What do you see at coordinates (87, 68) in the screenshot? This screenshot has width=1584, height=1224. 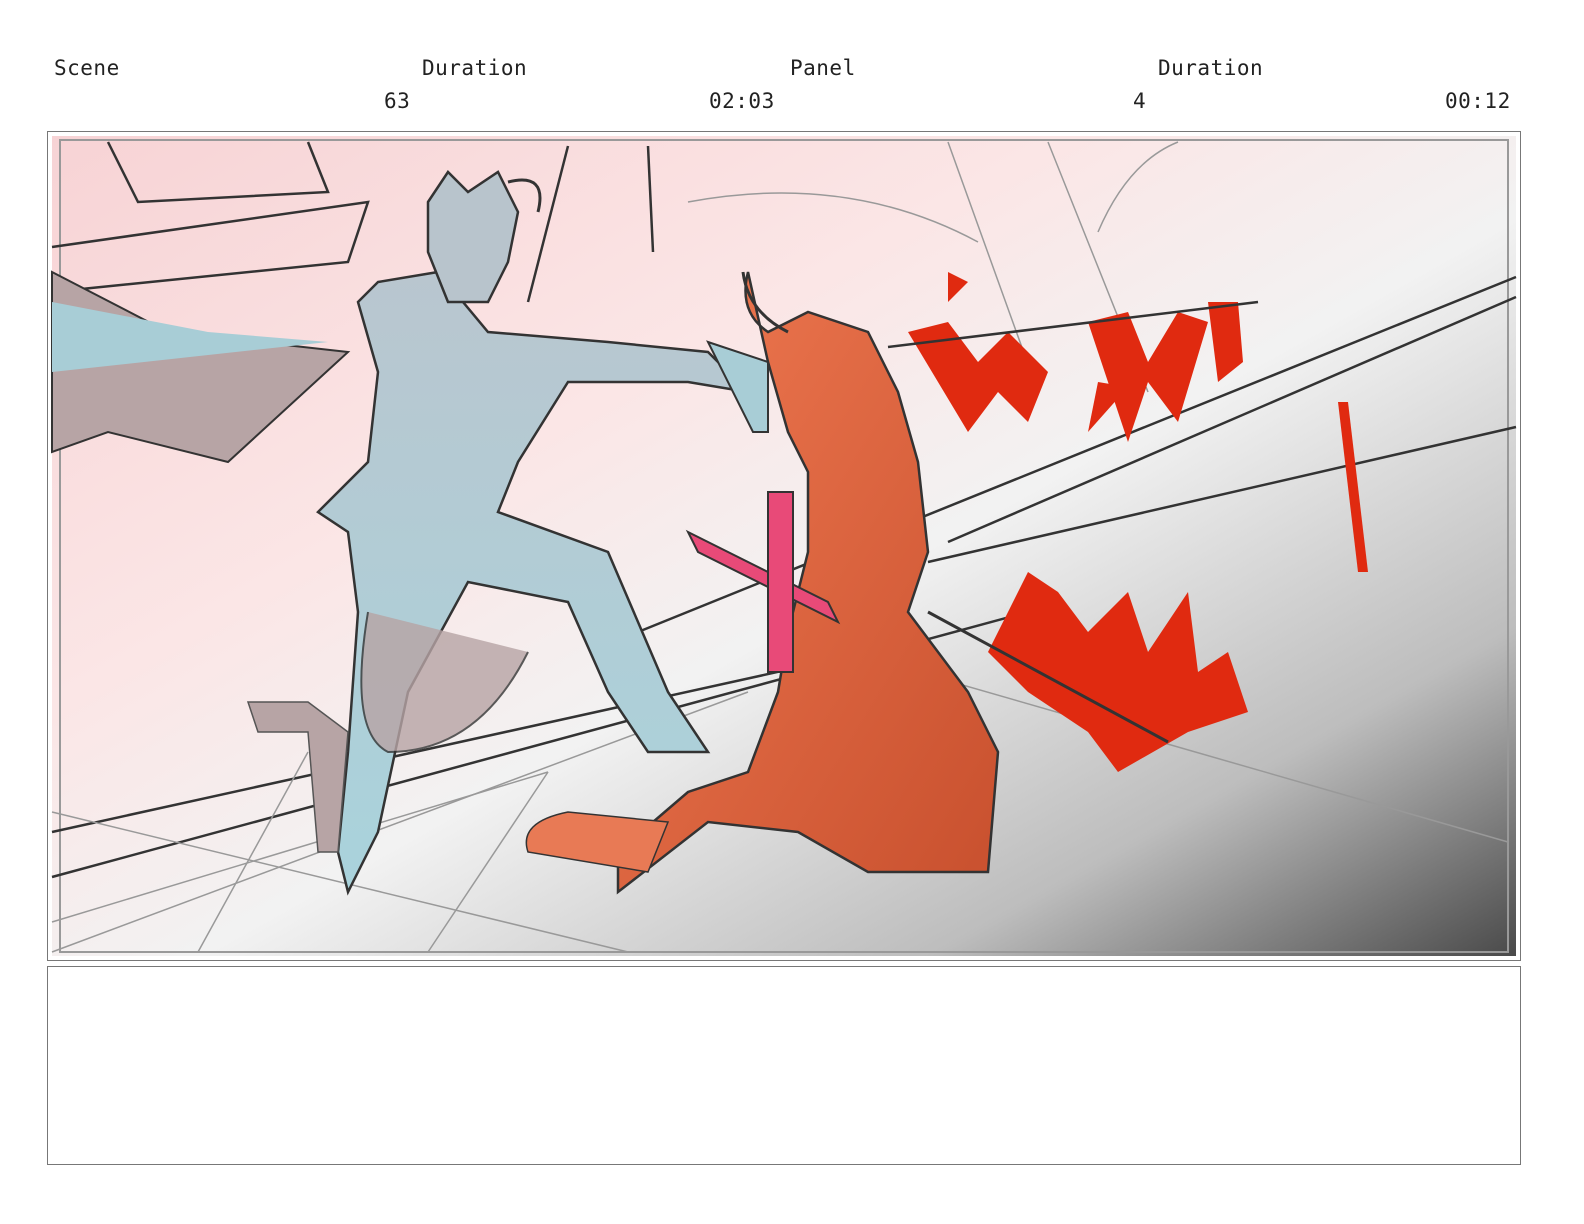 I see `scene-label: Scene` at bounding box center [87, 68].